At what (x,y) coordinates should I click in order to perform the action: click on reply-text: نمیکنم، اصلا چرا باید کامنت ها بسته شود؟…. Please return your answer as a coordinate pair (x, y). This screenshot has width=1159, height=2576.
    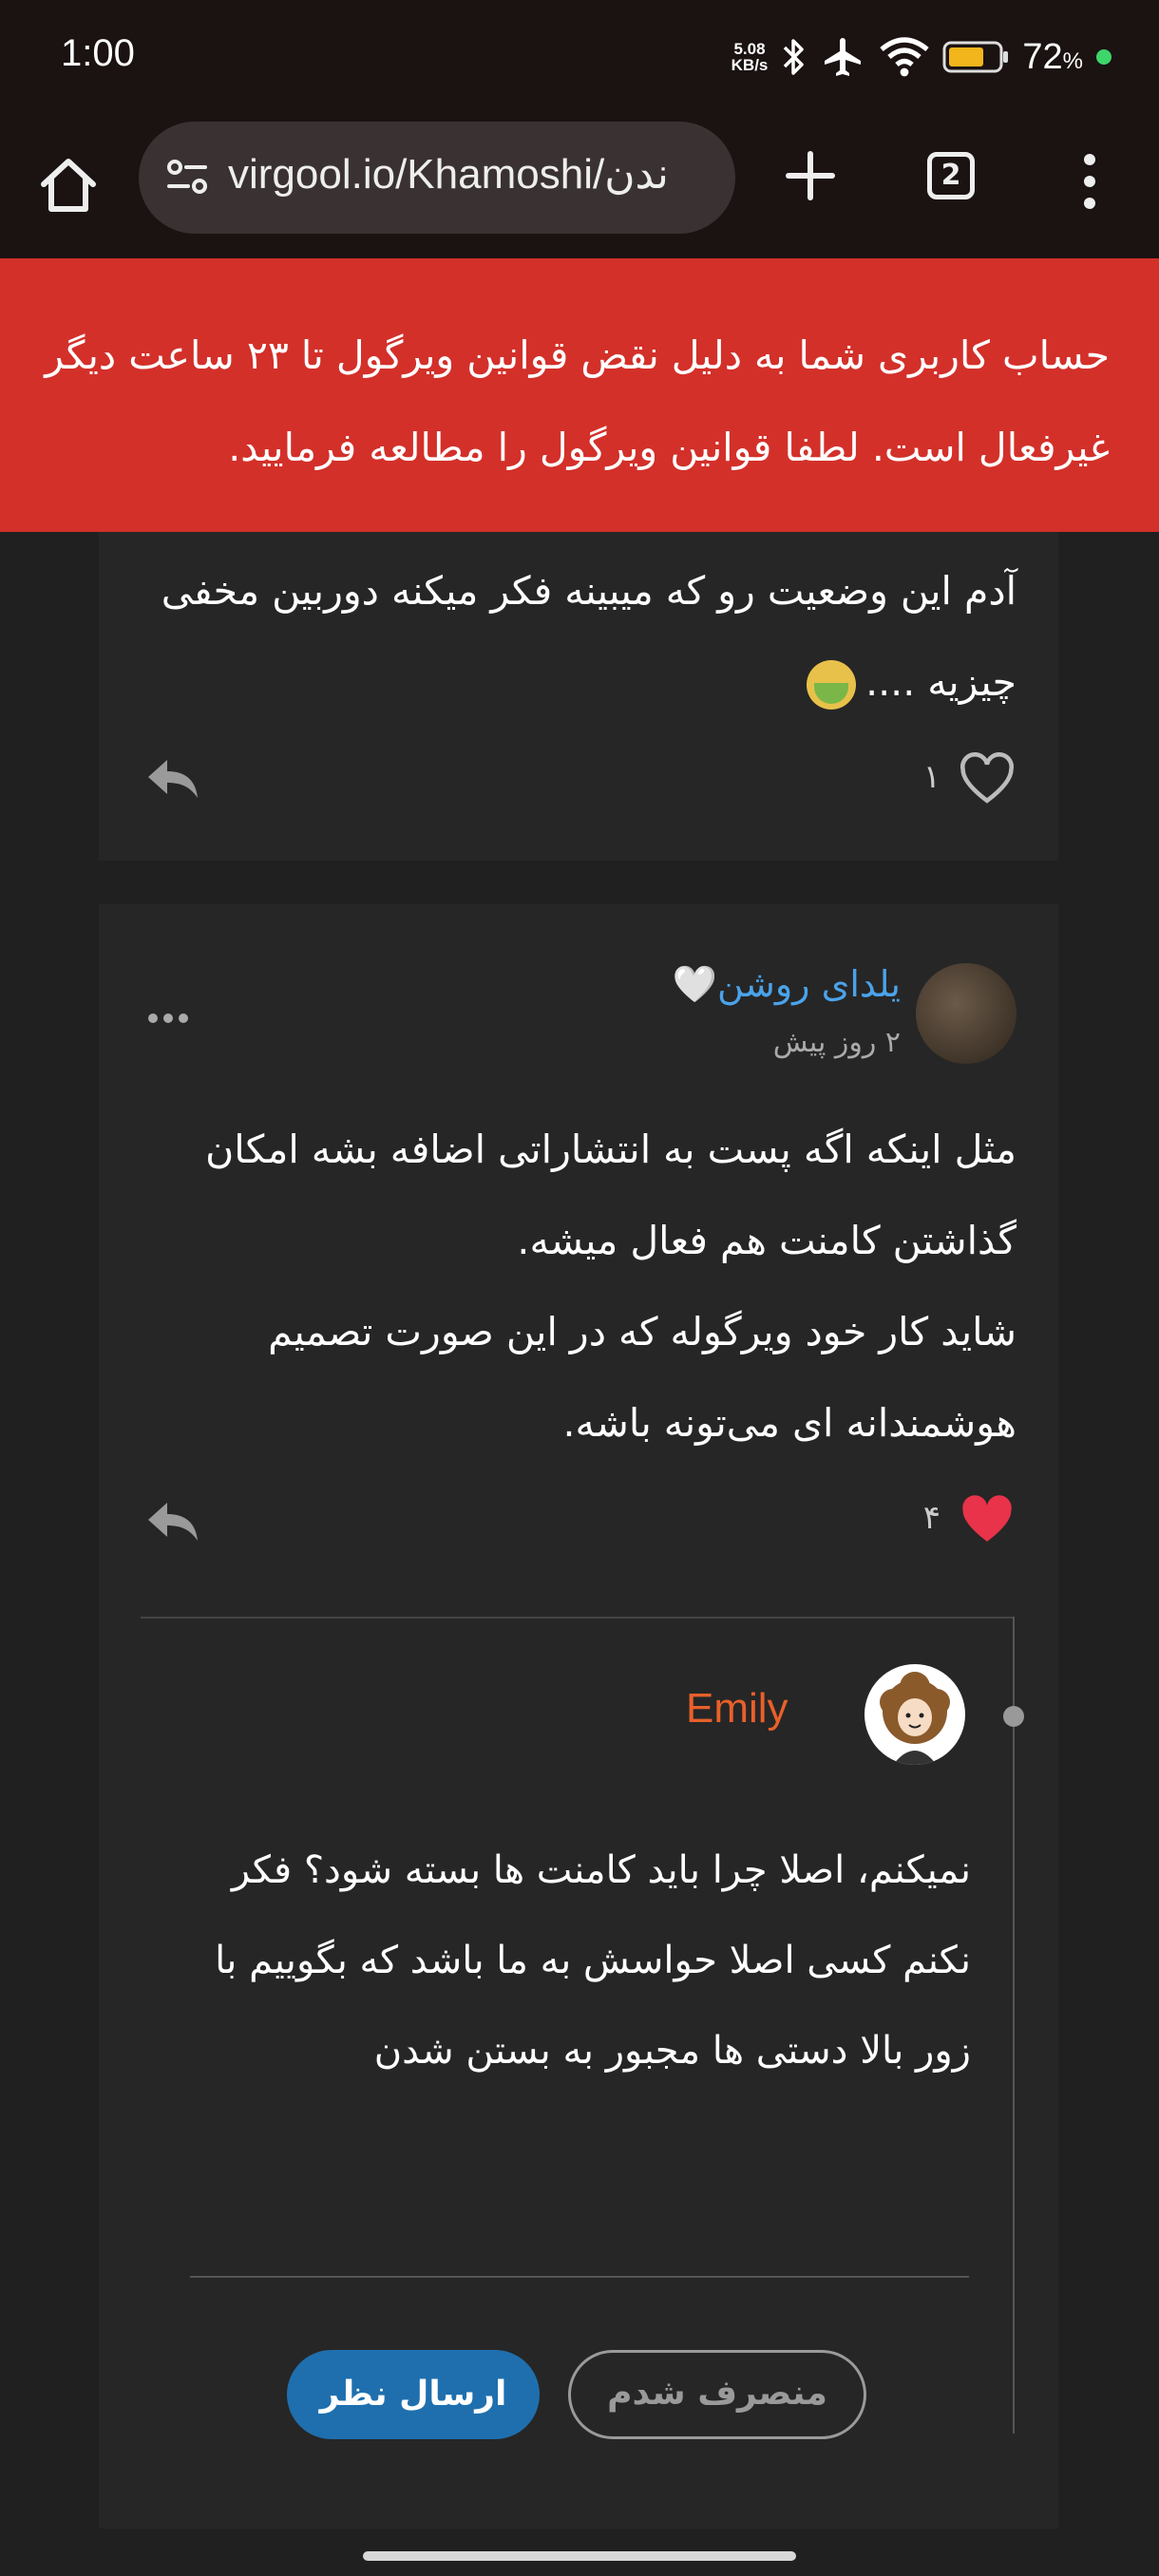
    Looking at the image, I should click on (593, 1960).